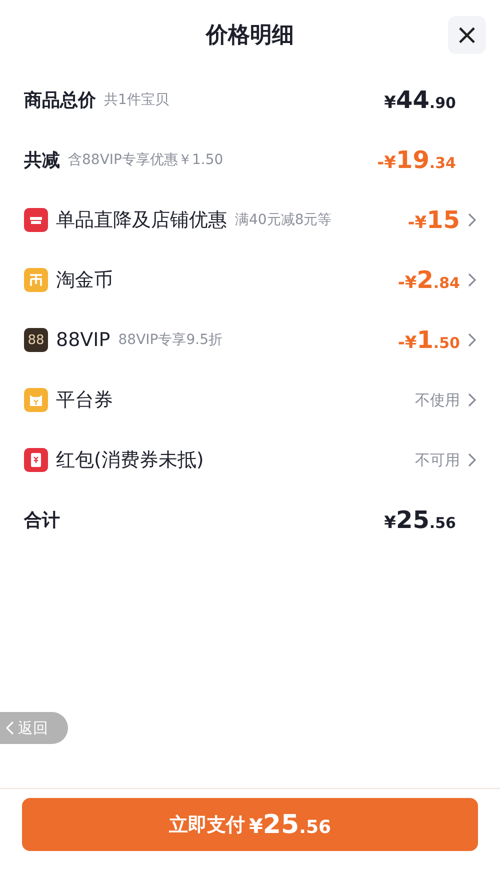 The height and width of the screenshot is (889, 500). Describe the element at coordinates (84, 400) in the screenshot. I see `row-label: 平台券` at that location.